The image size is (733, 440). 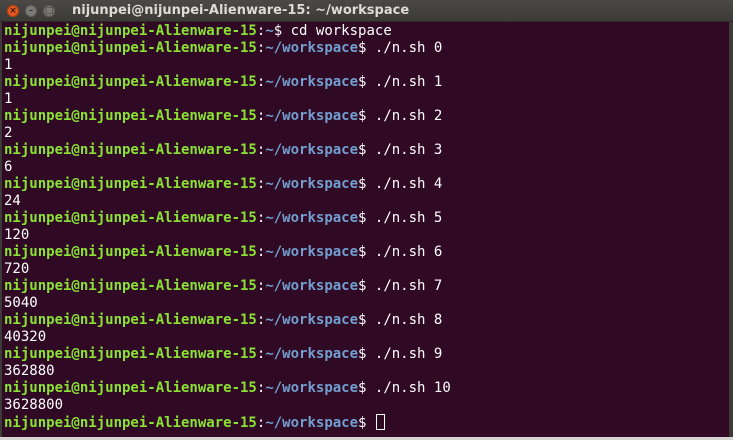 What do you see at coordinates (366, 405) in the screenshot?
I see `output-line: 3628800` at bounding box center [366, 405].